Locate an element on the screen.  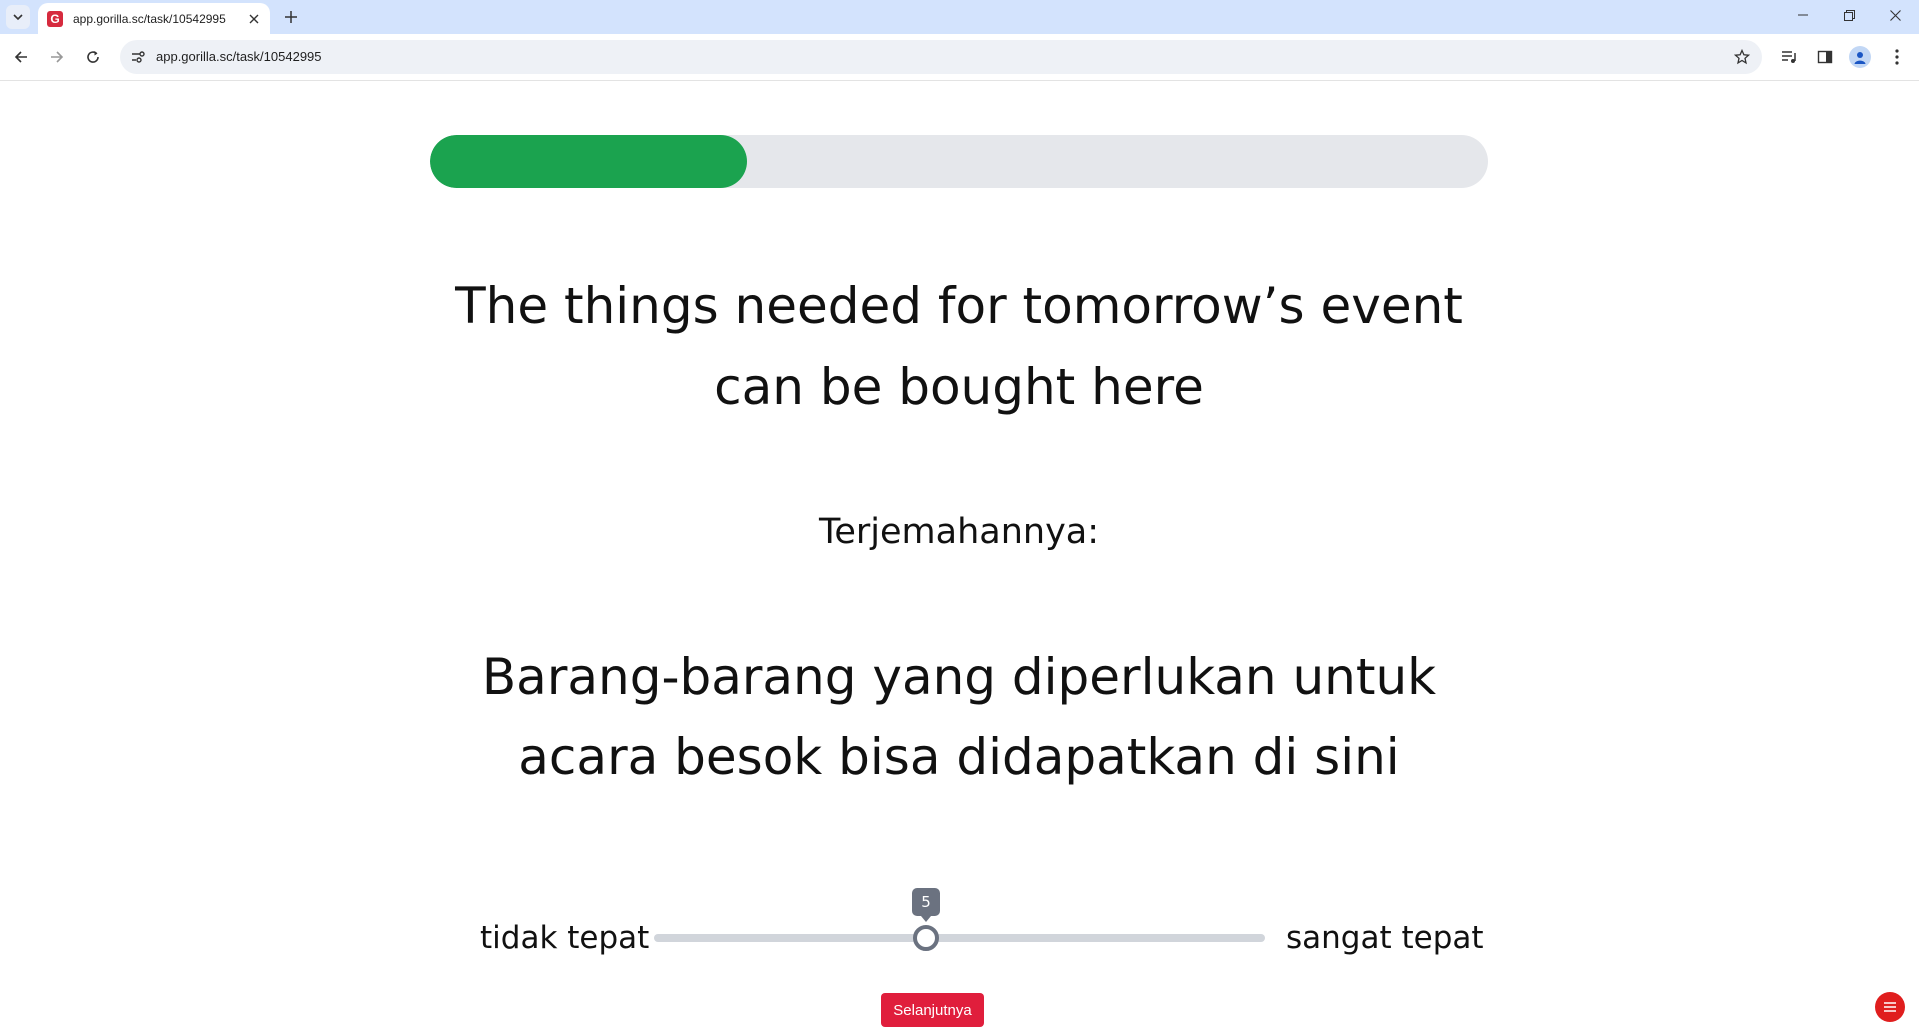
forward-icon is located at coordinates (57, 57).